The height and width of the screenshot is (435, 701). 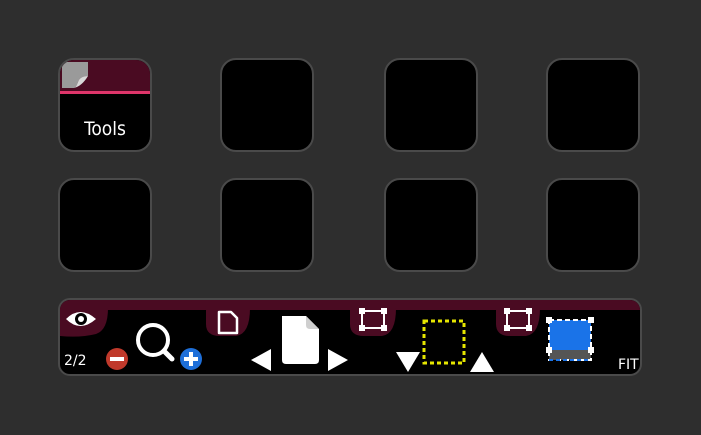 What do you see at coordinates (155, 342) in the screenshot?
I see `magnifier-icon` at bounding box center [155, 342].